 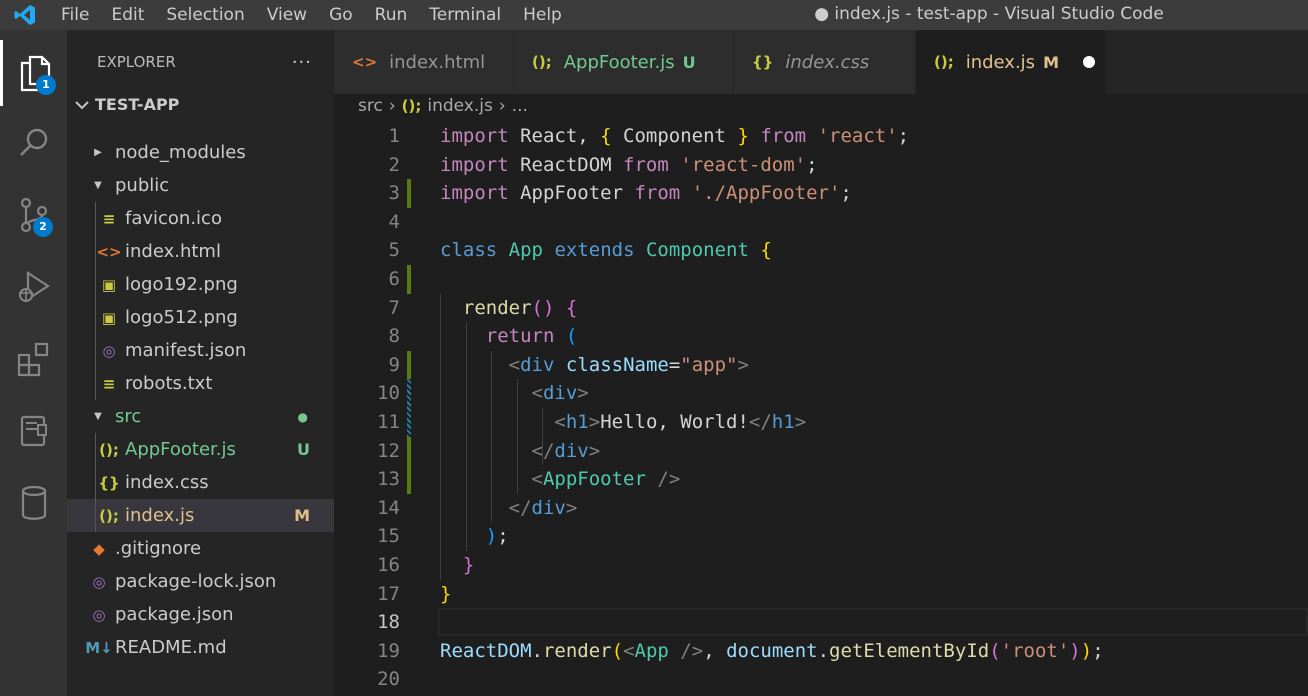 What do you see at coordinates (200, 647) in the screenshot?
I see `tree-item: M↓ README.md` at bounding box center [200, 647].